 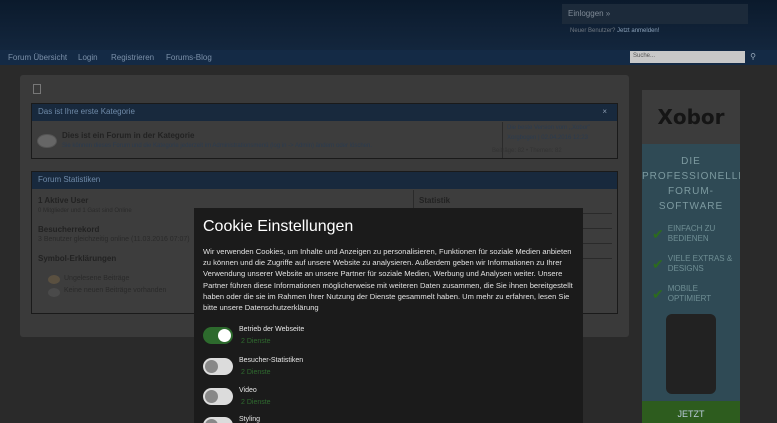 What do you see at coordinates (250, 419) in the screenshot?
I see `option-label: Styling` at bounding box center [250, 419].